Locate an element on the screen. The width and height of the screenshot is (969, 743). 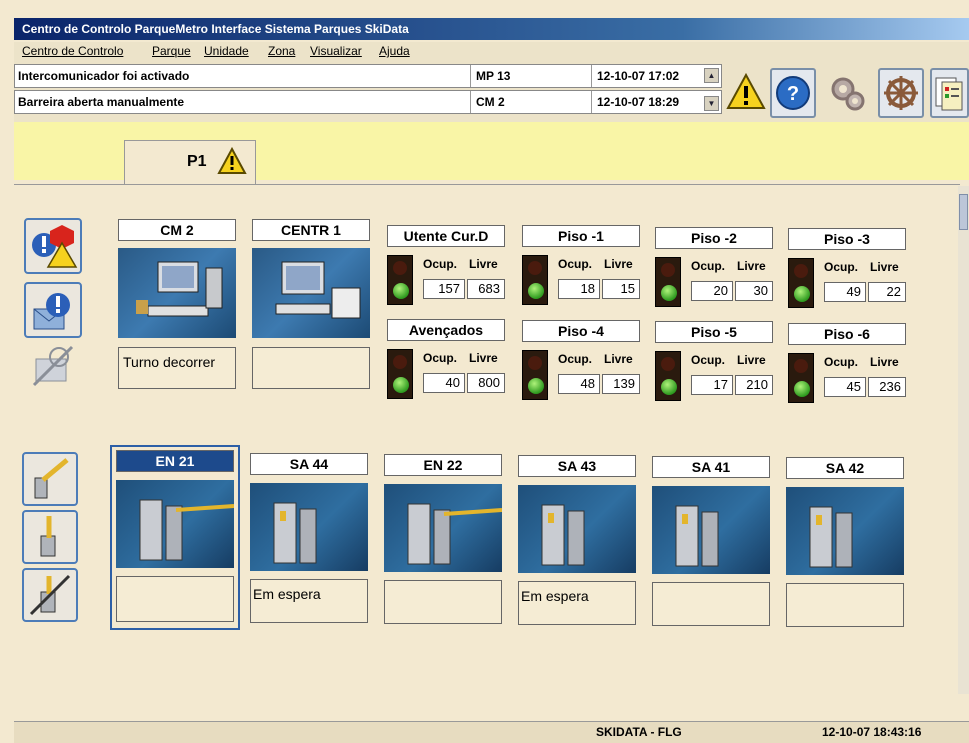
barrier-name: SA 44 is located at coordinates (309, 464).